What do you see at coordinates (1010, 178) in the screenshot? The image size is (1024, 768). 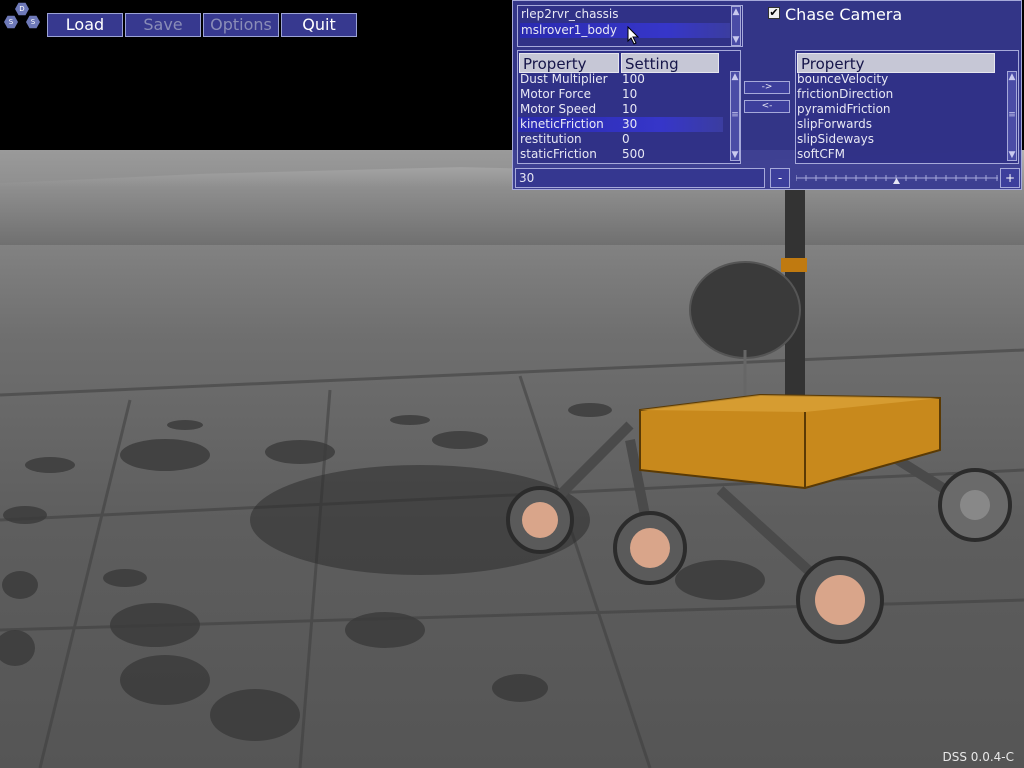 I see `increment-button: +` at bounding box center [1010, 178].